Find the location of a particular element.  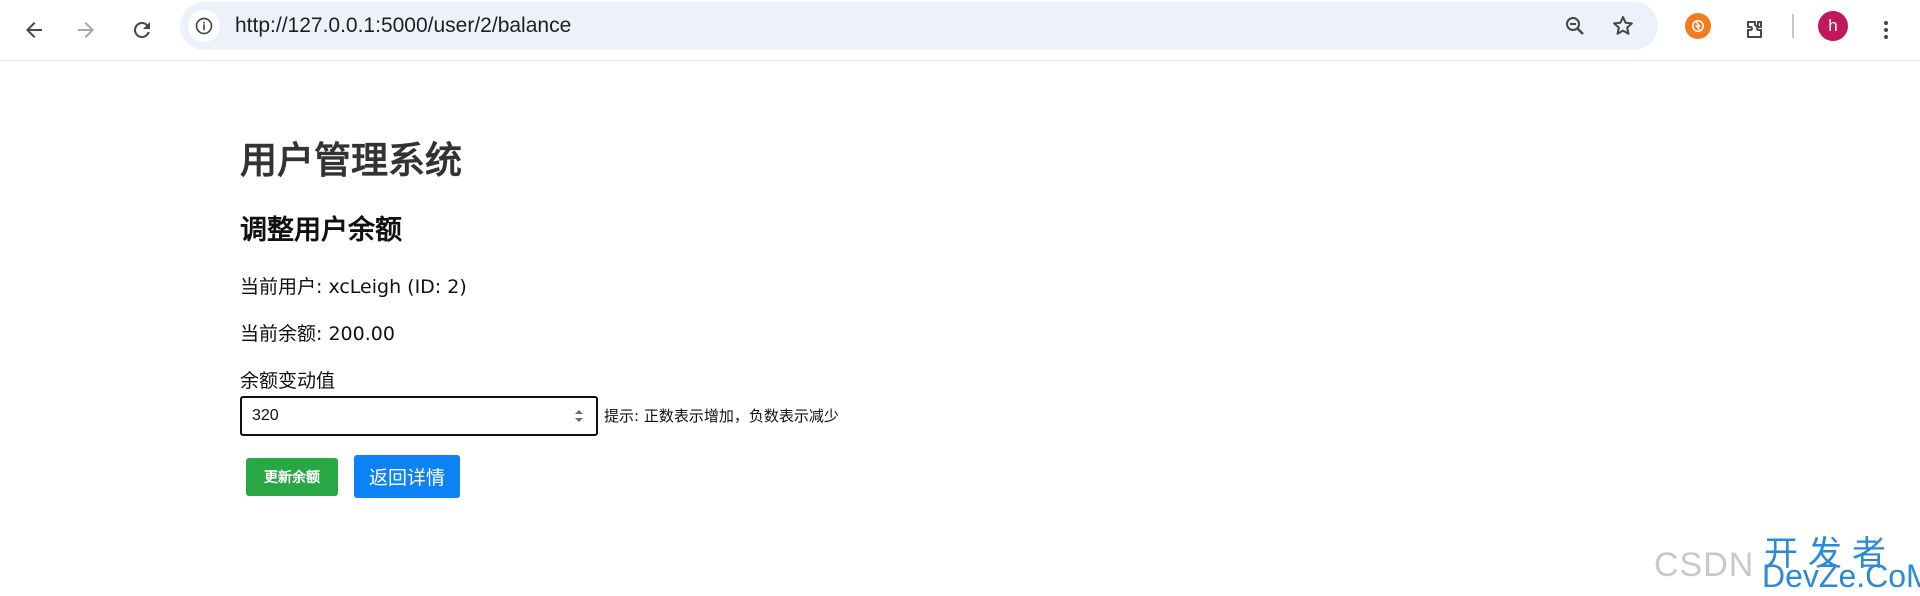

hint-text: 提示: 正数表示增加，负数表示减少 is located at coordinates (721, 416).